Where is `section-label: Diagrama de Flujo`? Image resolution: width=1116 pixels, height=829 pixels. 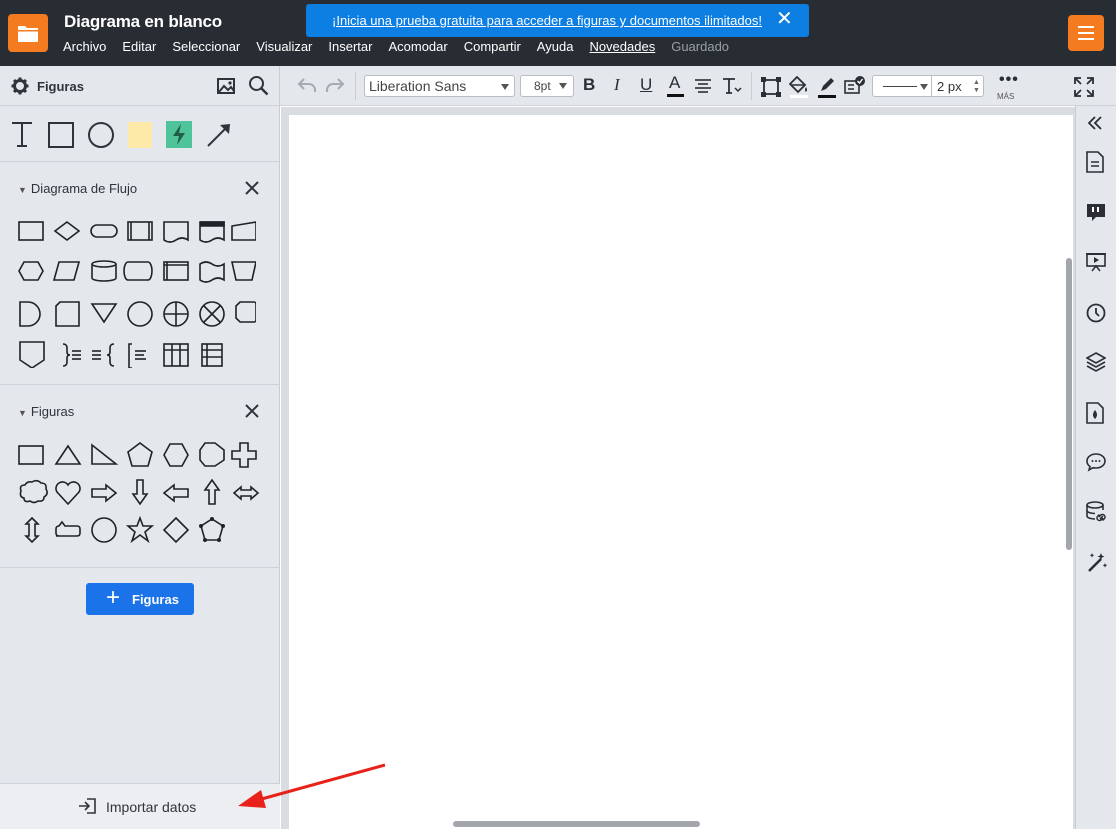 section-label: Diagrama de Flujo is located at coordinates (84, 188).